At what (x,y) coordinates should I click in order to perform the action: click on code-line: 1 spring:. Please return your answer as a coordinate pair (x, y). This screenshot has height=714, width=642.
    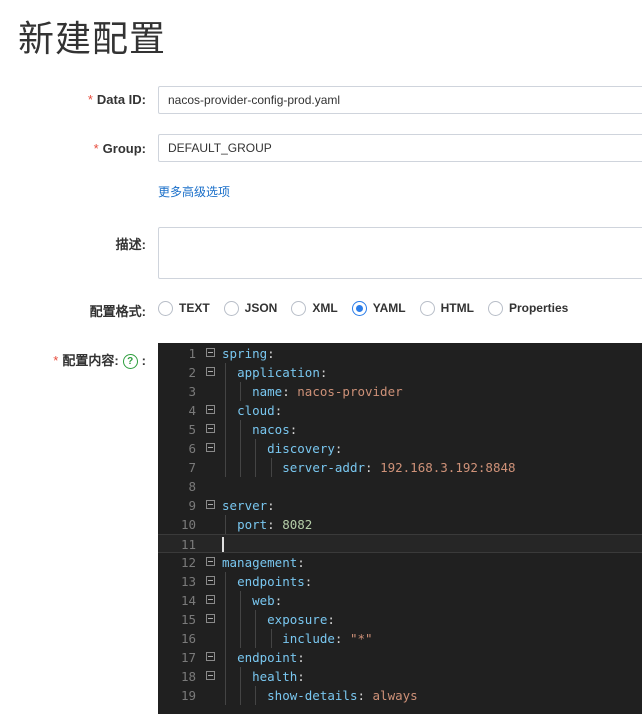
    Looking at the image, I should click on (400, 353).